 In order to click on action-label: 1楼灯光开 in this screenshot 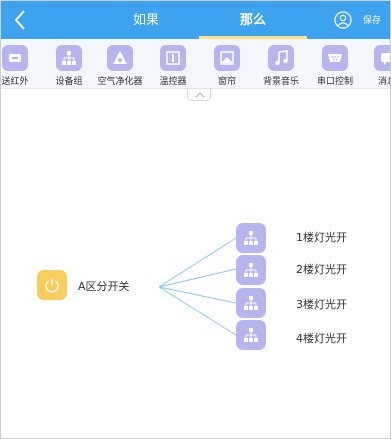, I will do `click(321, 237)`.